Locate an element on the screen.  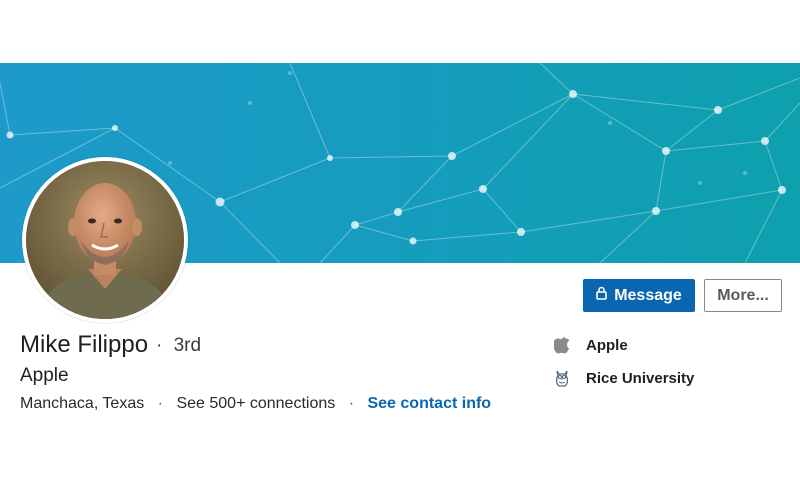
location-text: Manchaca, Texas is located at coordinates (82, 403).